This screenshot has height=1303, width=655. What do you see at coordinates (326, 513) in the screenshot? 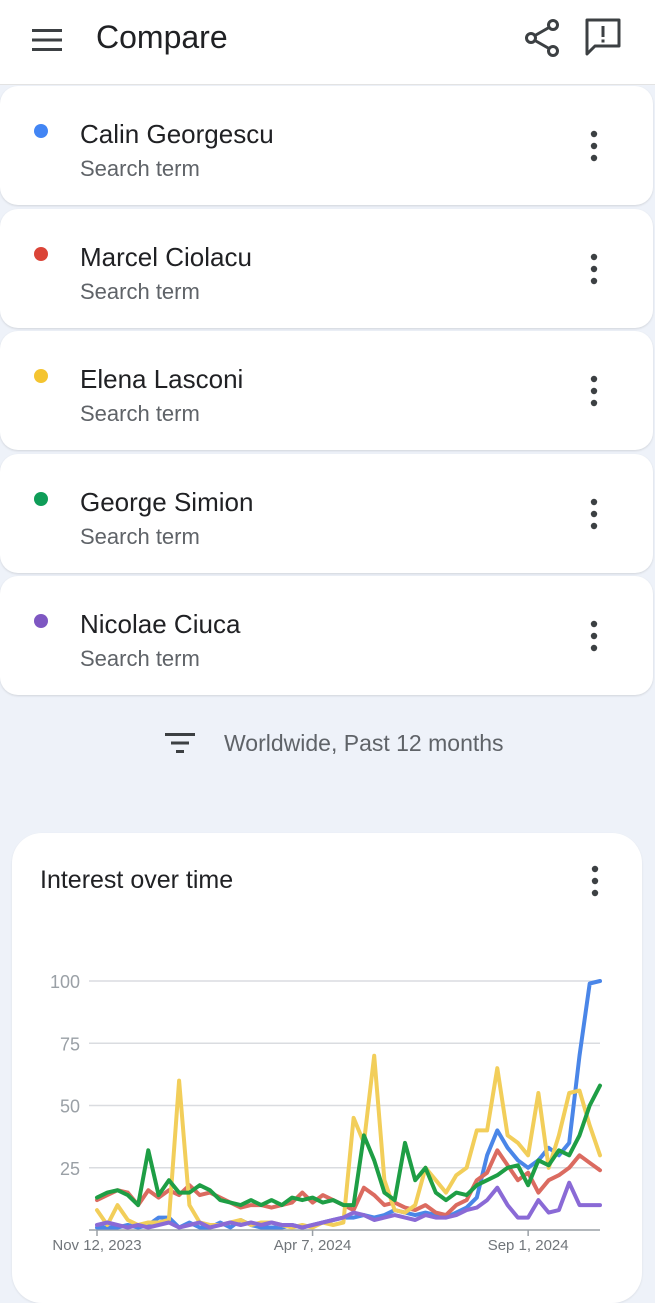
I see `term-card-4: George Simion Search term` at bounding box center [326, 513].